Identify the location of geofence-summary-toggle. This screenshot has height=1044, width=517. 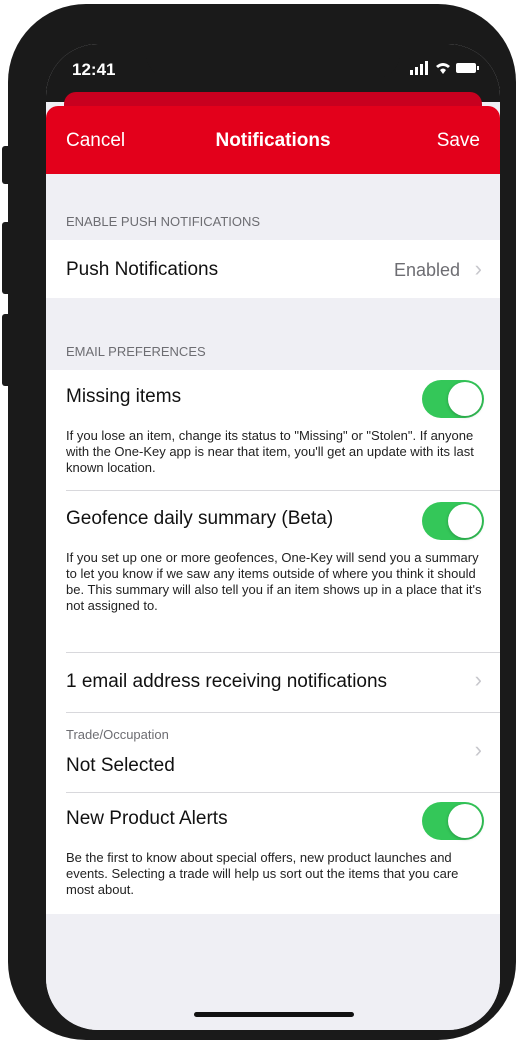
(453, 521).